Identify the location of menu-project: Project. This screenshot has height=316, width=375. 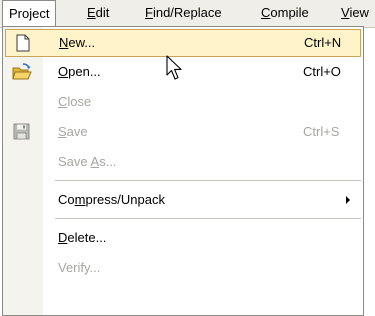
(29, 13).